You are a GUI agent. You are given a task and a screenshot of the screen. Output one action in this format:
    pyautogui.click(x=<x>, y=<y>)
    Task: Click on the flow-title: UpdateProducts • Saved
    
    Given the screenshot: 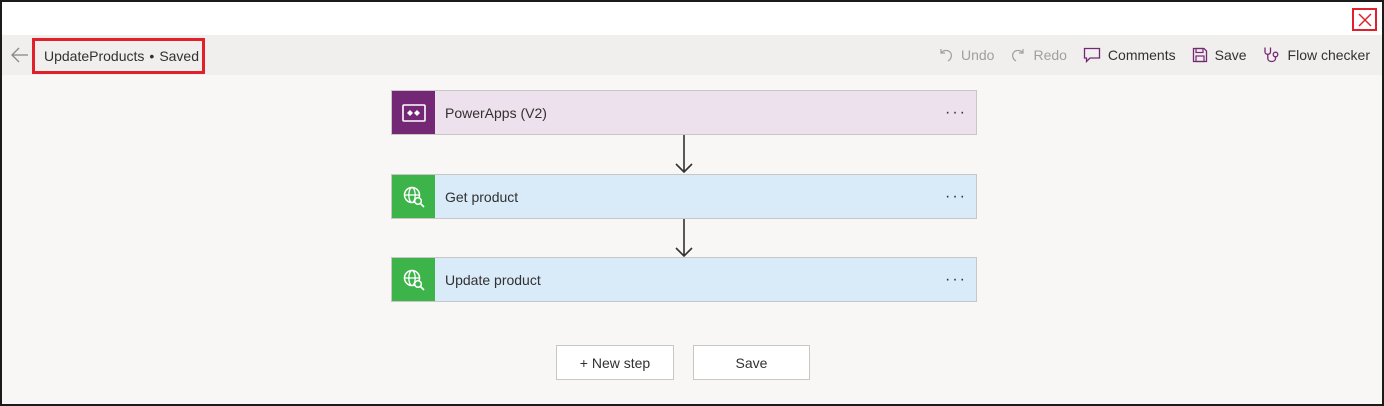 What is the action you would take?
    pyautogui.click(x=118, y=56)
    